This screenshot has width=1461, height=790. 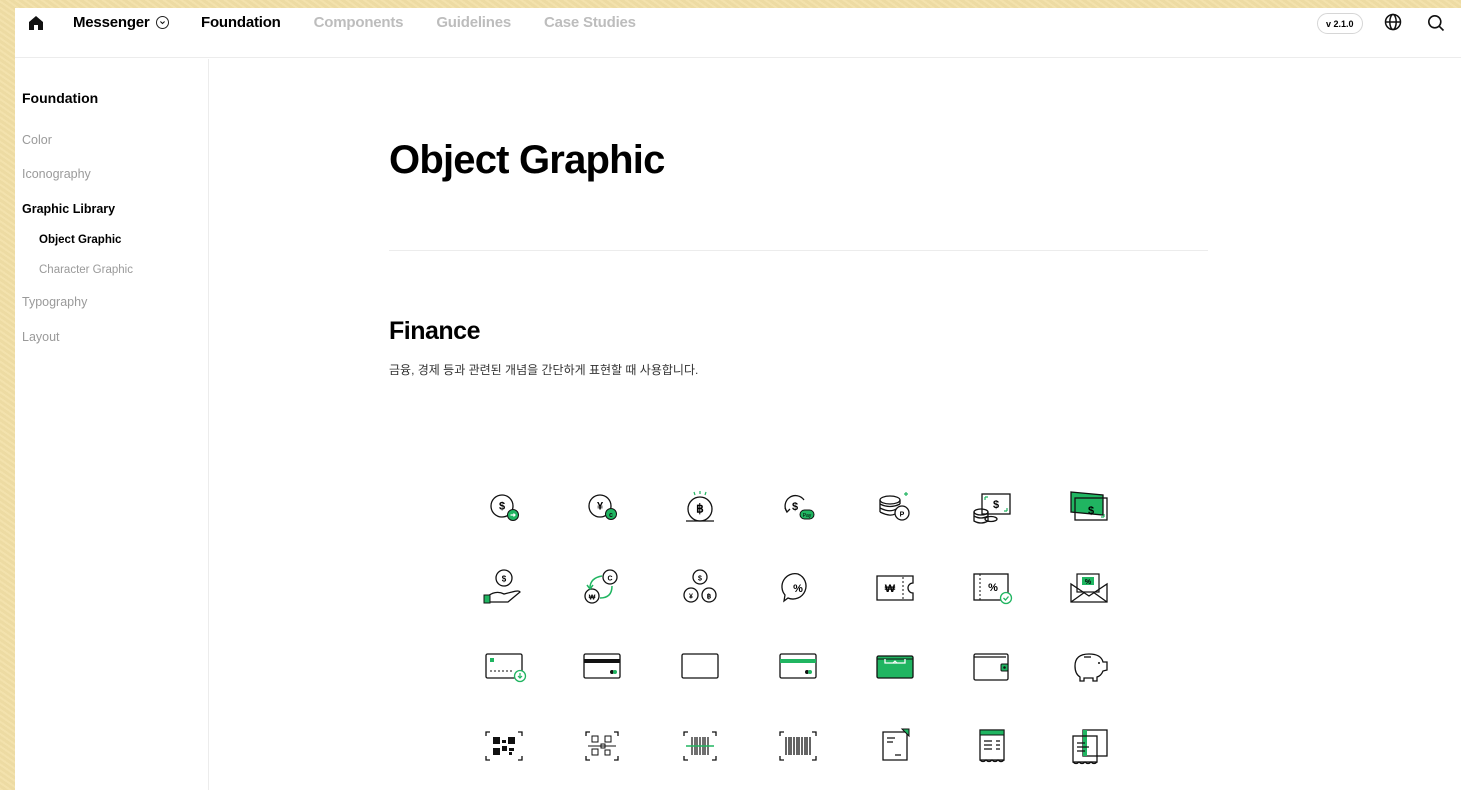 What do you see at coordinates (895, 746) in the screenshot?
I see `receipt-icon` at bounding box center [895, 746].